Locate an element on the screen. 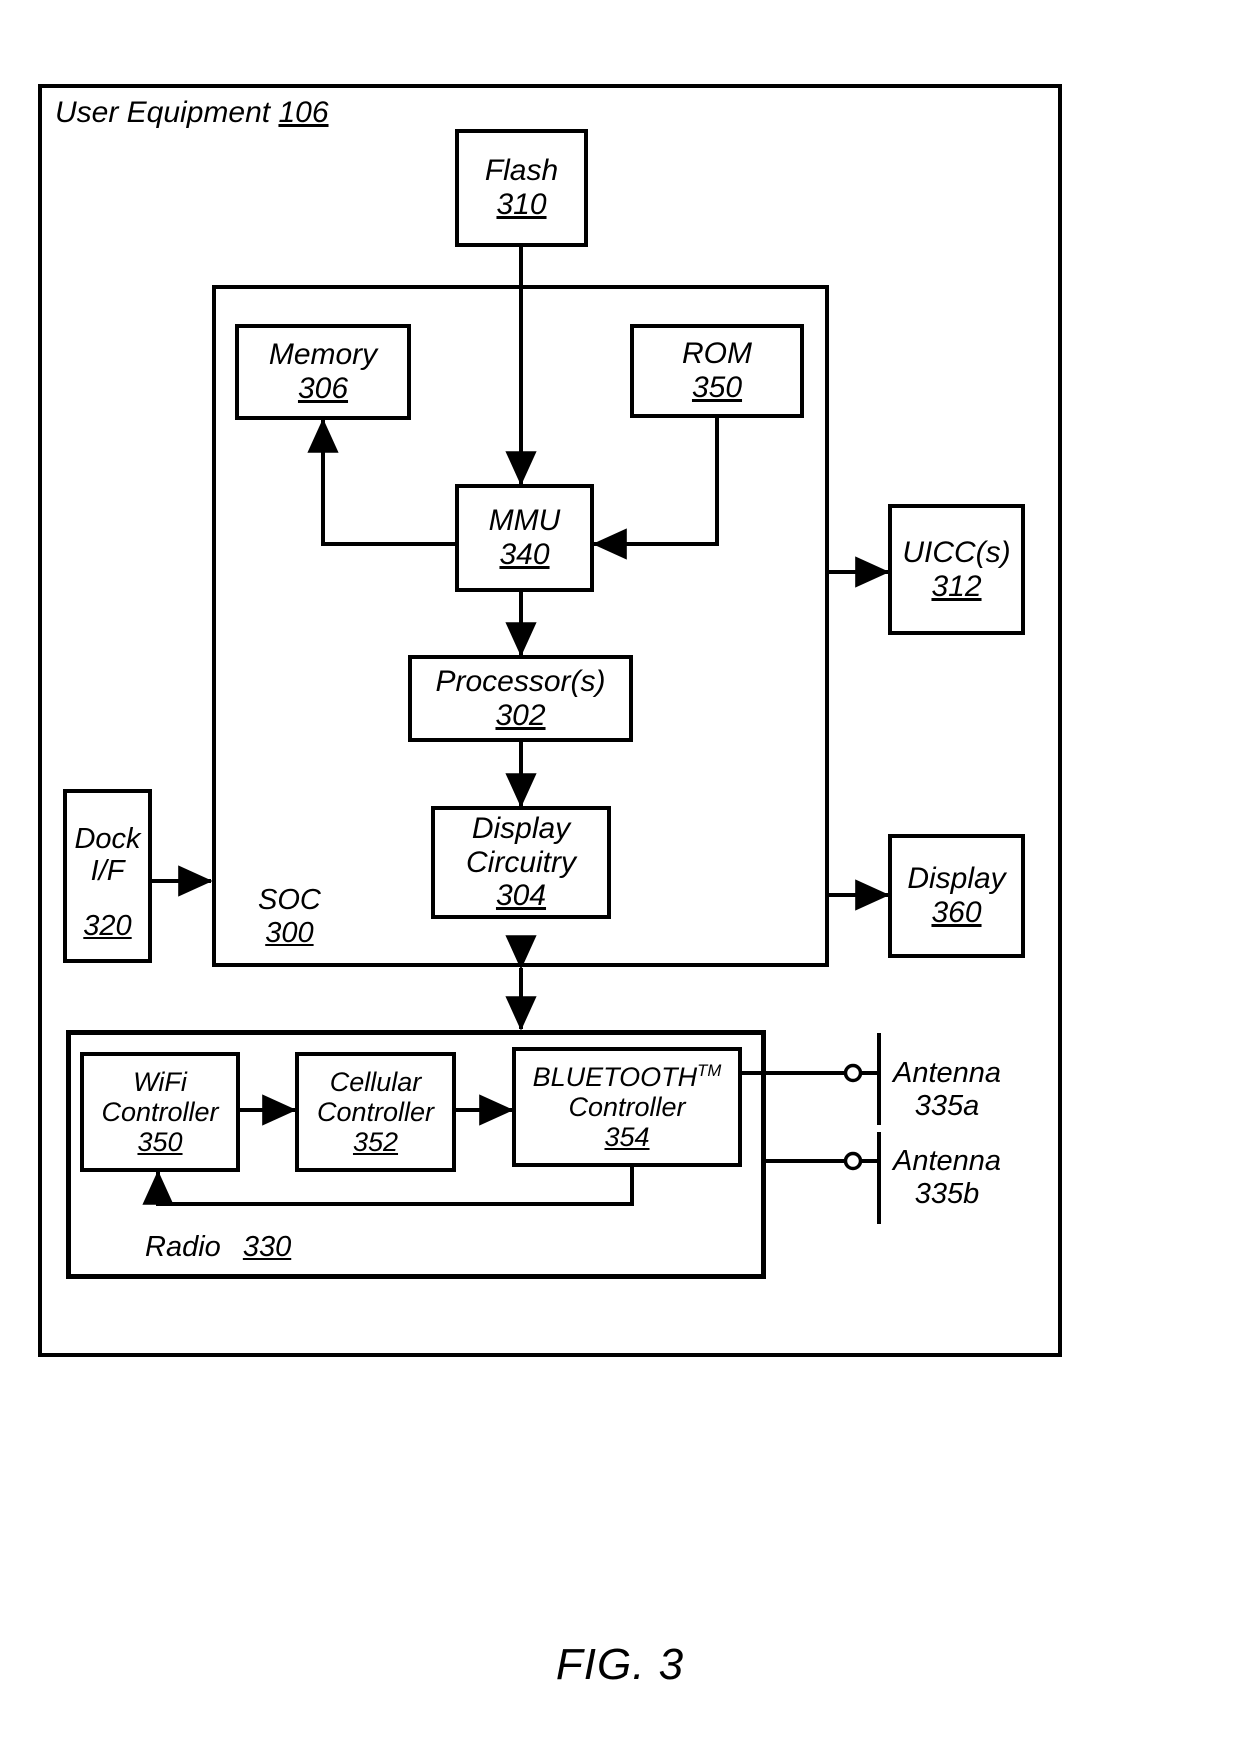  antenna-335b-label: Antenna 335b is located at coordinates (947, 1178).